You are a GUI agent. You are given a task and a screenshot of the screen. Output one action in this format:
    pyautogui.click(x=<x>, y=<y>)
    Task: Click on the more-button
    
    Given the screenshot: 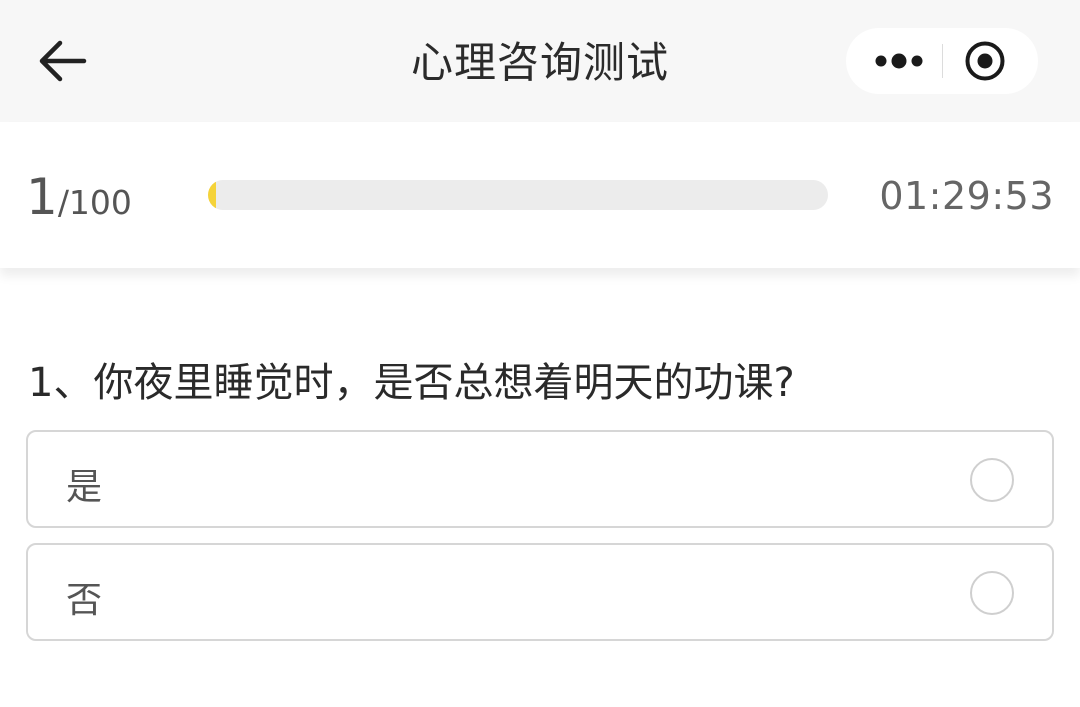 What is the action you would take?
    pyautogui.click(x=894, y=61)
    